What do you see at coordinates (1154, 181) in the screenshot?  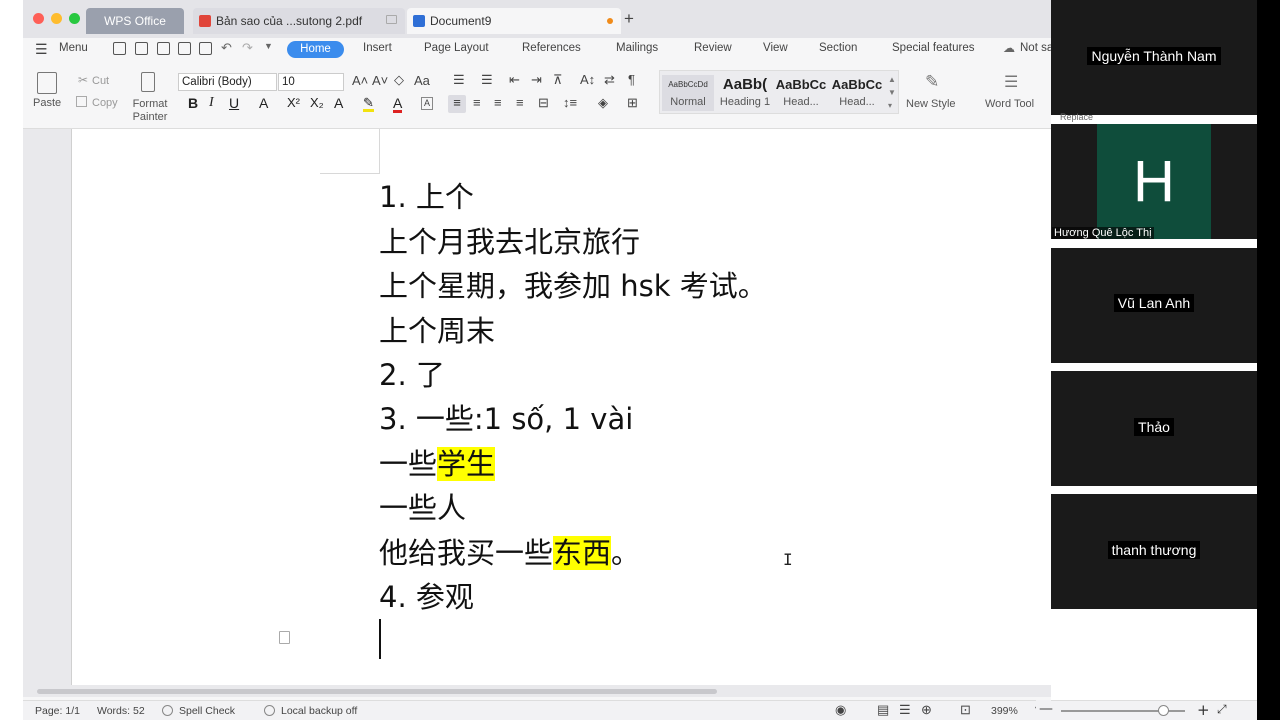 I see `participant-tile: H Hương Quê Lộc Thị` at bounding box center [1154, 181].